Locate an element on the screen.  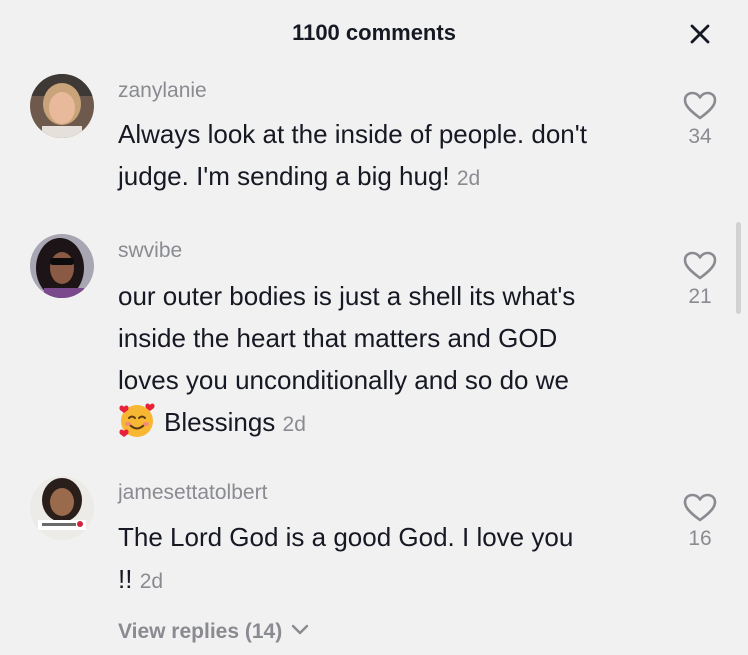
like-count: 21 is located at coordinates (700, 296).